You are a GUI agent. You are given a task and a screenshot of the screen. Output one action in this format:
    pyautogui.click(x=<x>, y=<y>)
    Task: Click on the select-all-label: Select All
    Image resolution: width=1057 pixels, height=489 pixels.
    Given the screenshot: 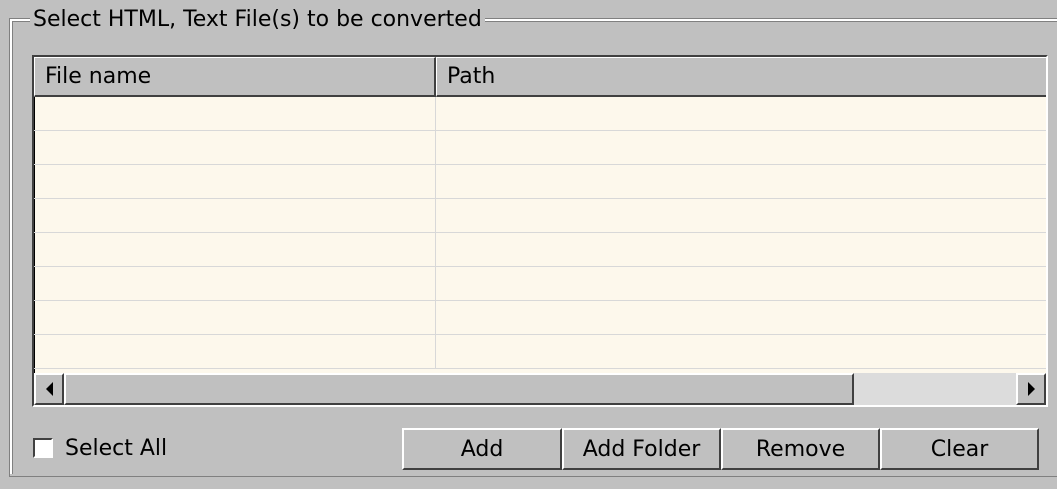 What is the action you would take?
    pyautogui.click(x=116, y=448)
    